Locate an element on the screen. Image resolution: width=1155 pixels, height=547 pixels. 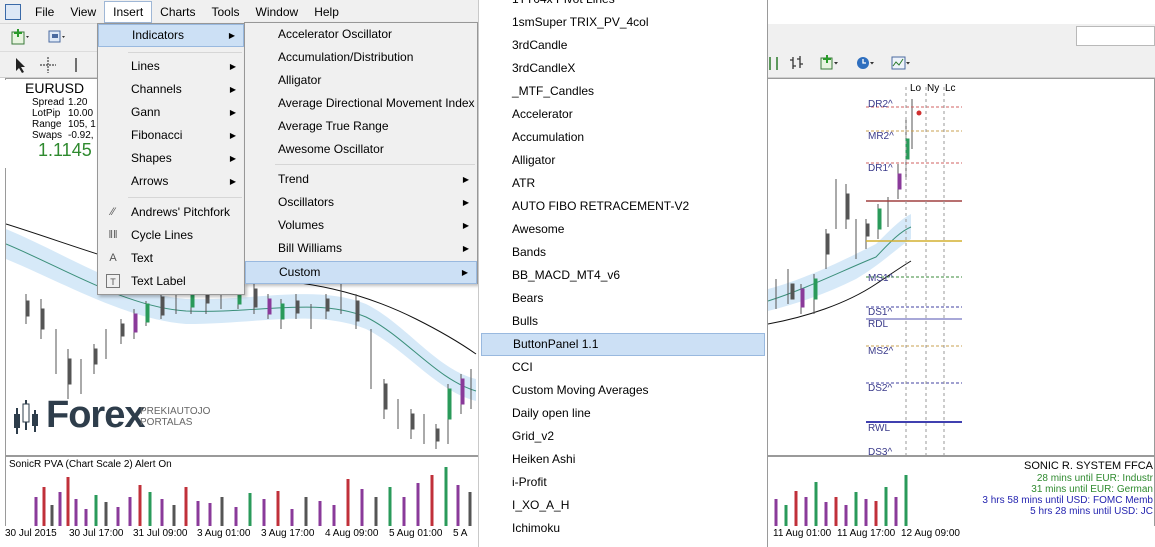
logo-sub-line2: PORTALAS is located at coordinates (166, 422).